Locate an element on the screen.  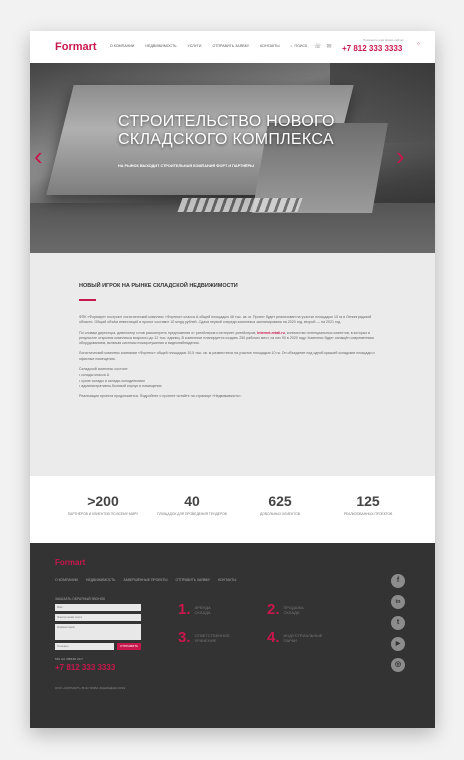
youtube-icon: ▶ is located at coordinates (398, 644).